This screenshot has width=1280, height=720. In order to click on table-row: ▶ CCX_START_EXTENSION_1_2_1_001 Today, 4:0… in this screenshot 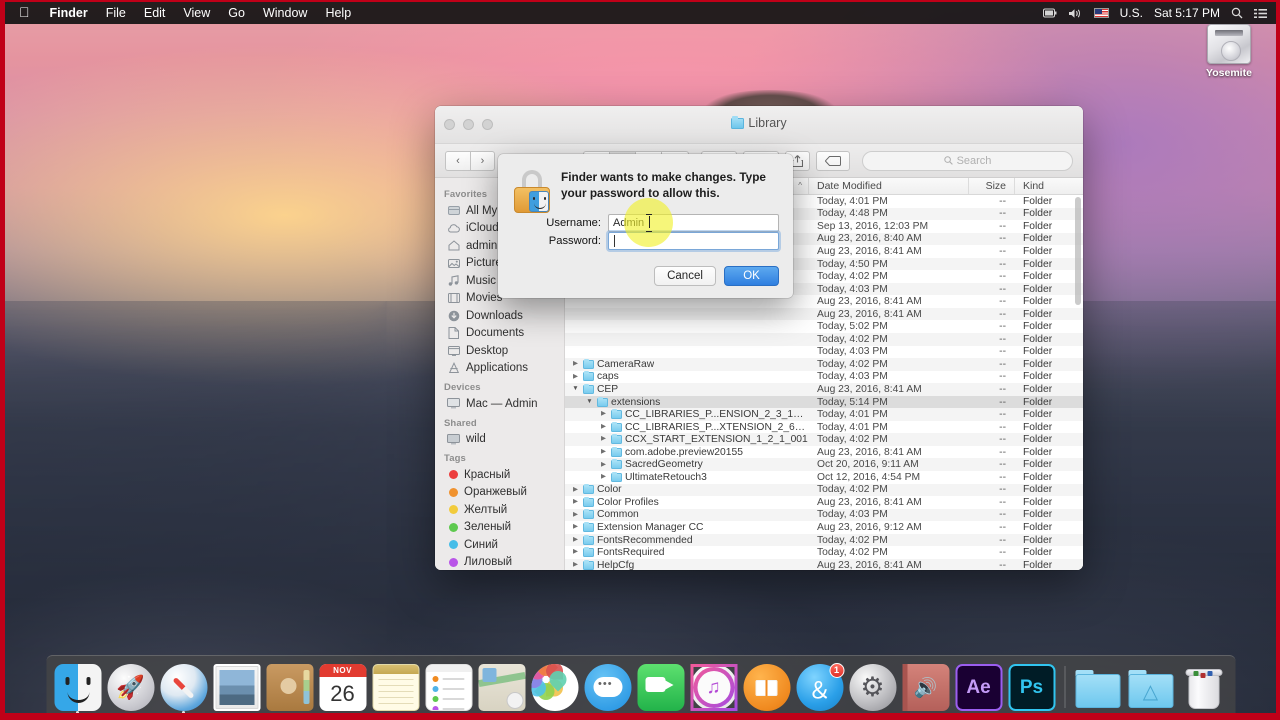, I will do `click(824, 439)`.